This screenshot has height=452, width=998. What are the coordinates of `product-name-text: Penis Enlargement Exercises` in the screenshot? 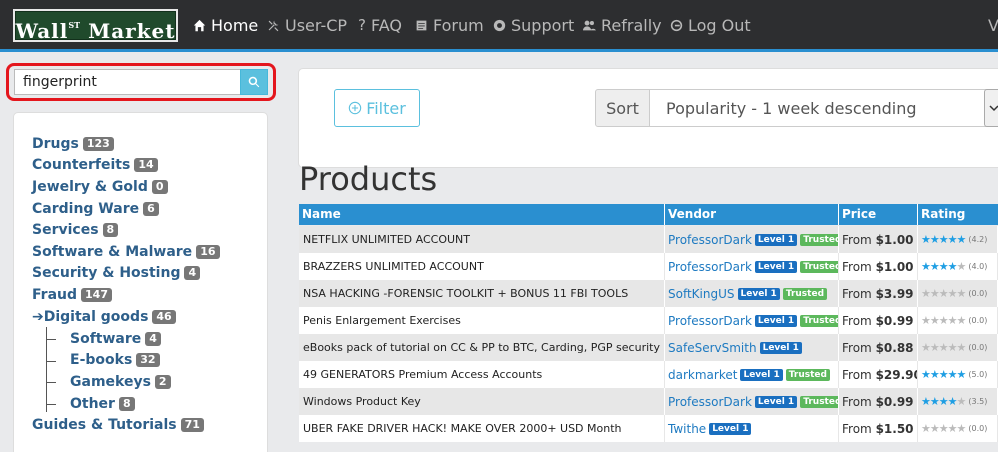 It's located at (382, 320).